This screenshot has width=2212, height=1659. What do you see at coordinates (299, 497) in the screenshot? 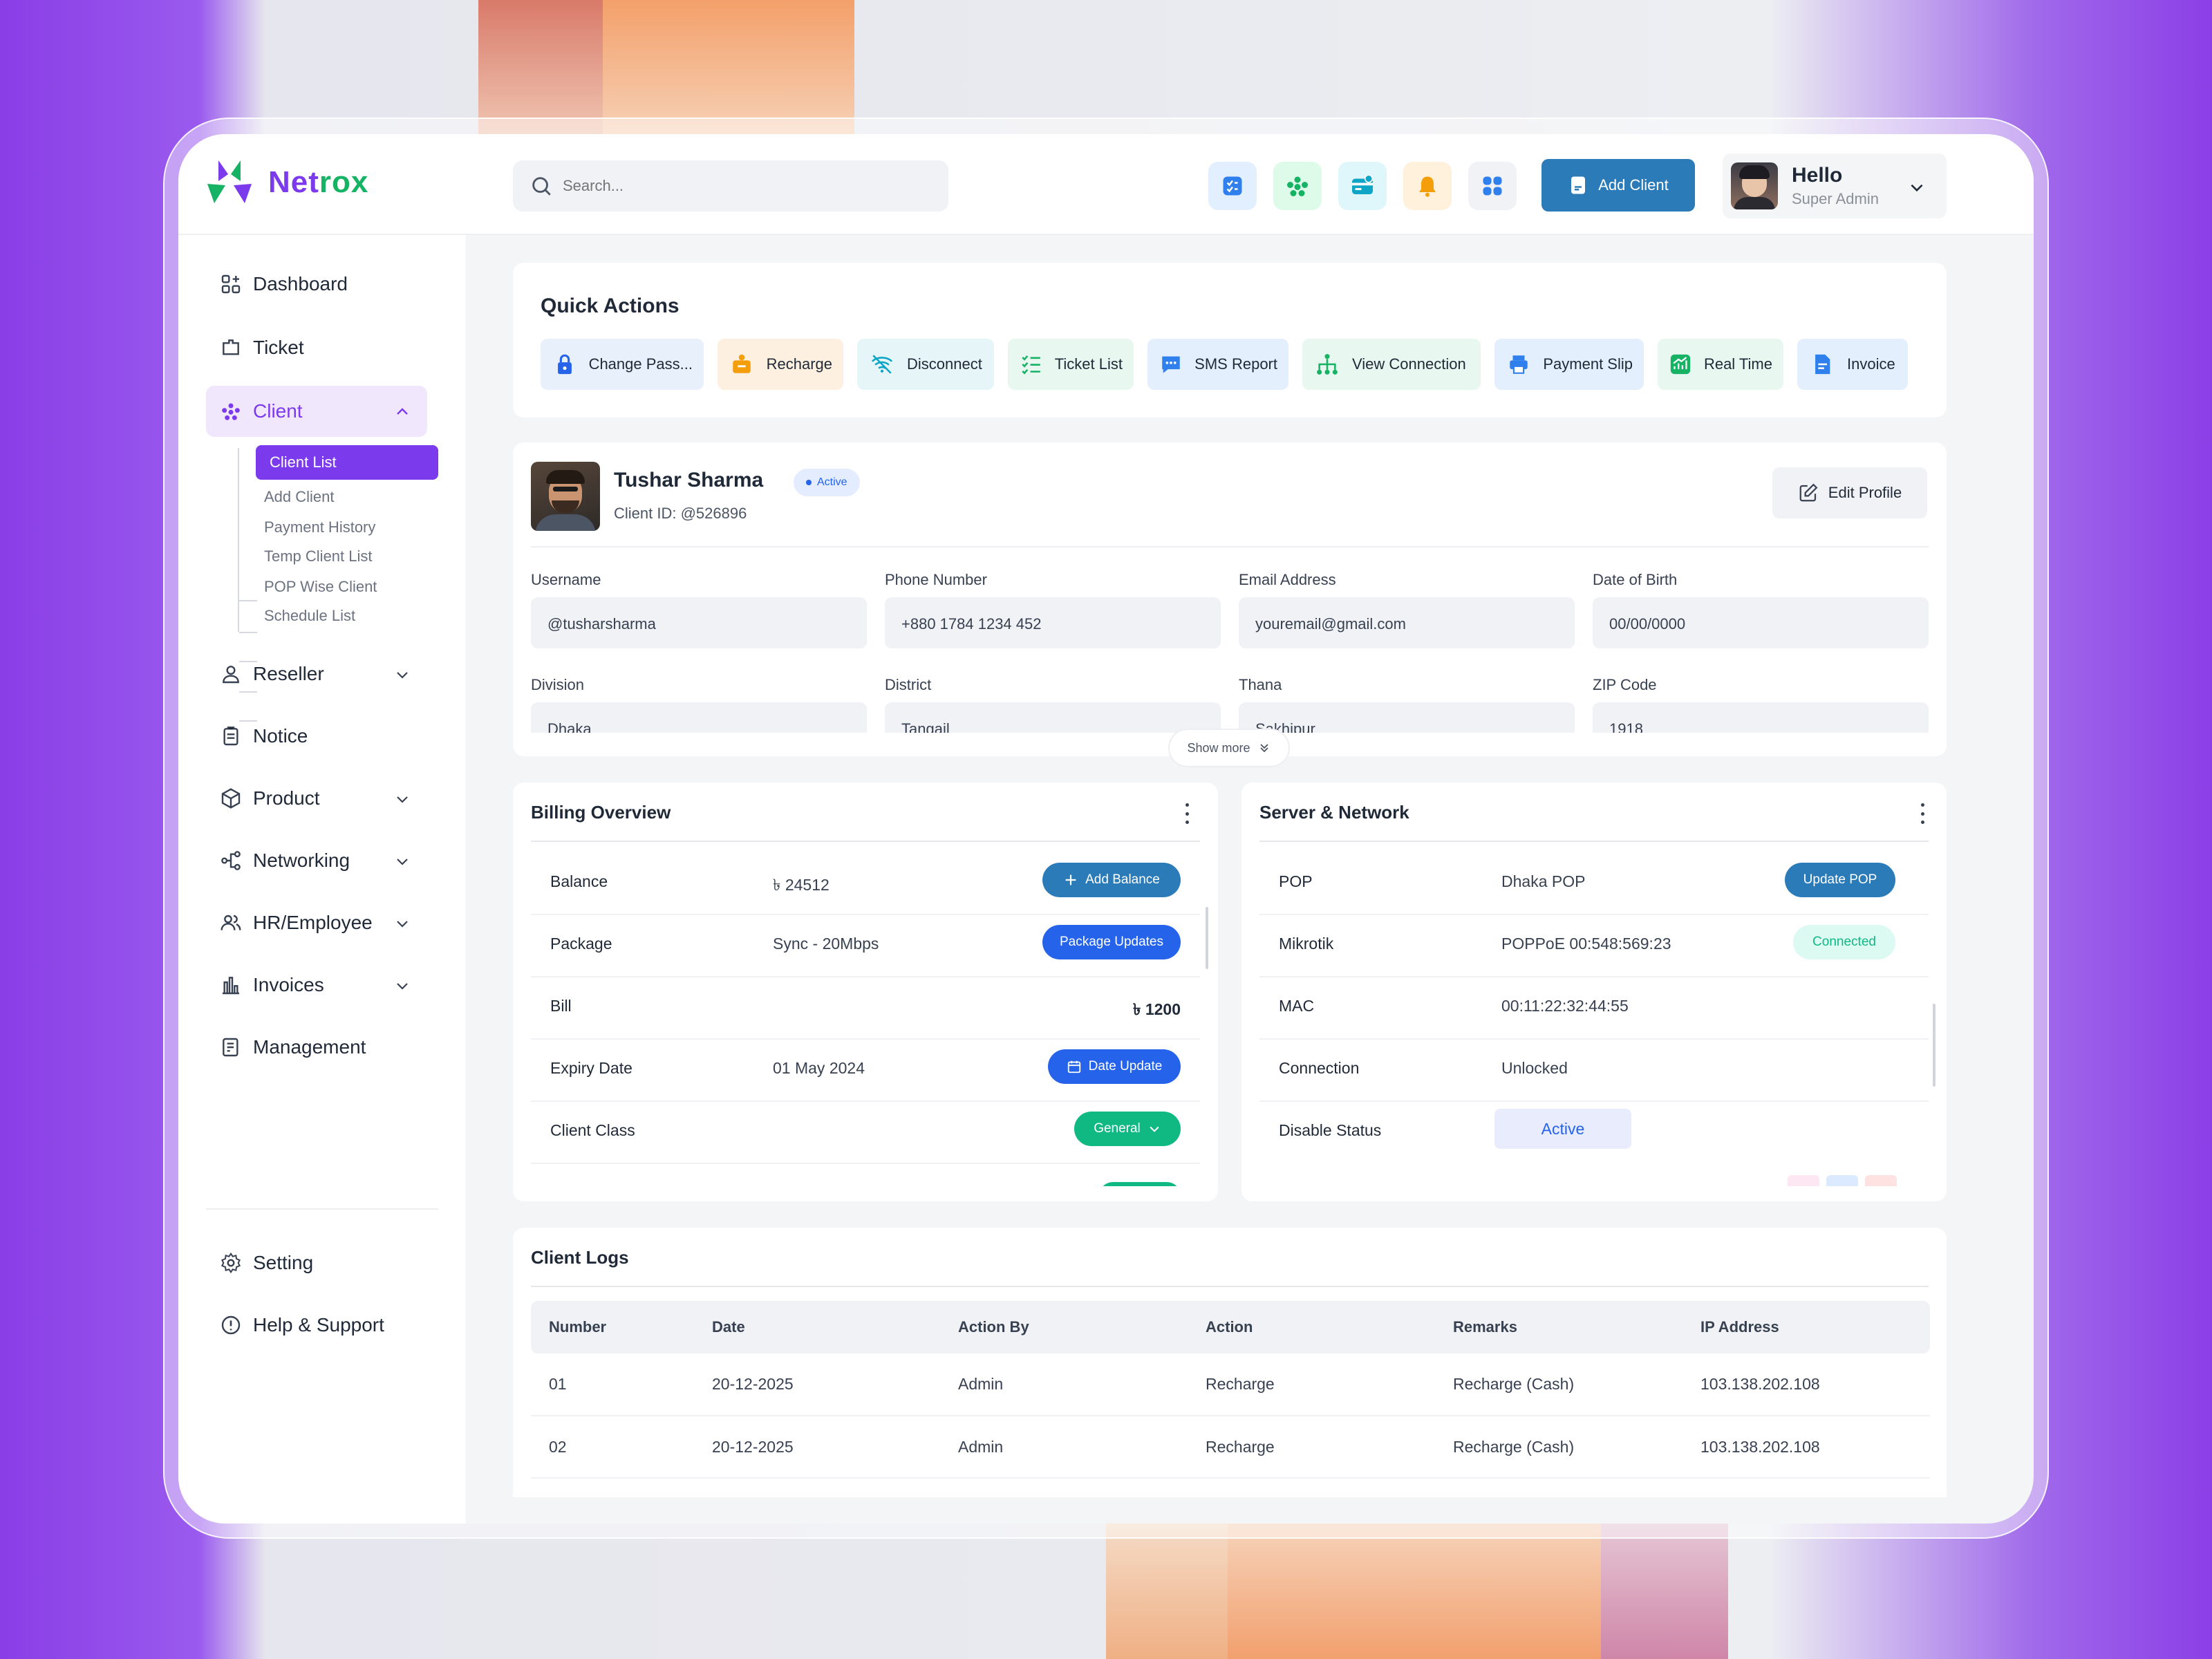
I see `submenu-add-client: Add Client` at bounding box center [299, 497].